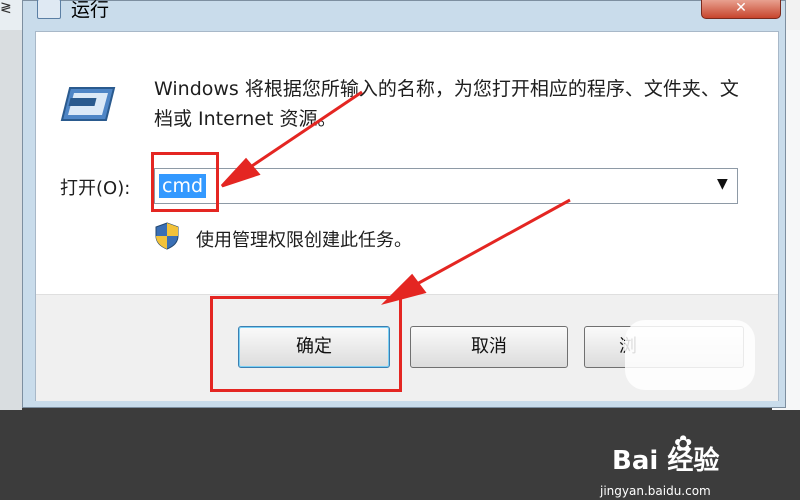  What do you see at coordinates (88, 104) in the screenshot?
I see `run-dialog-icon` at bounding box center [88, 104].